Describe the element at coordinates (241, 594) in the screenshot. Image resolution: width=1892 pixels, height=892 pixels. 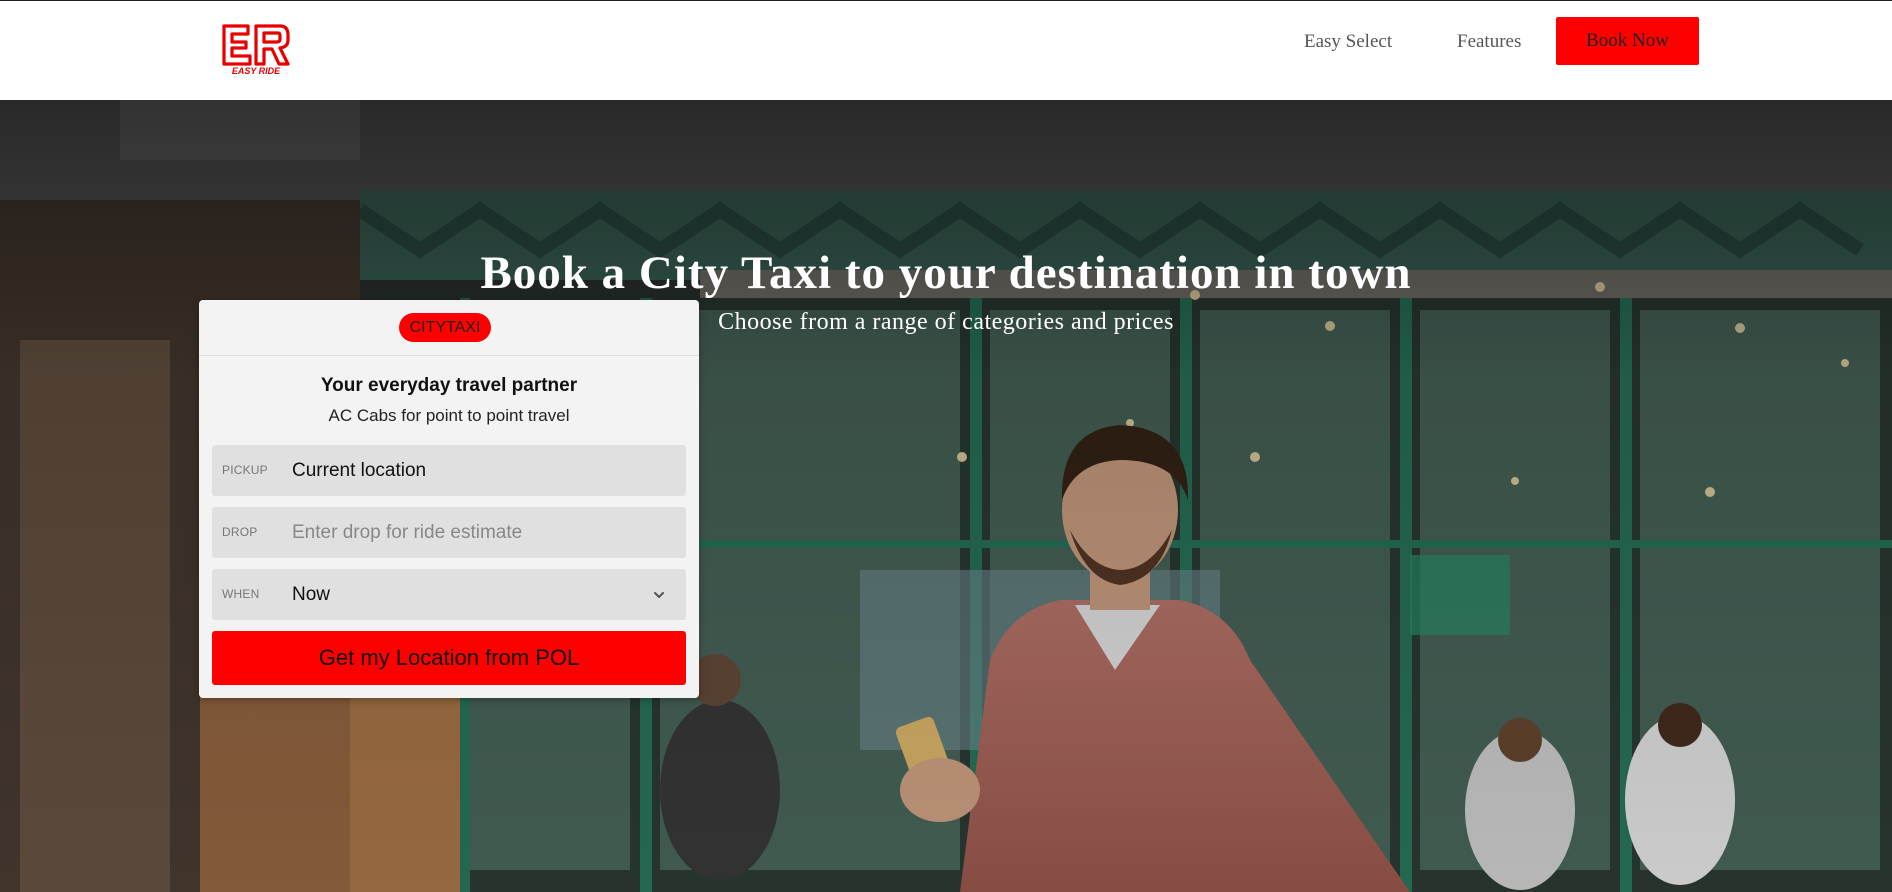
I see `when-label: WHEN` at that location.